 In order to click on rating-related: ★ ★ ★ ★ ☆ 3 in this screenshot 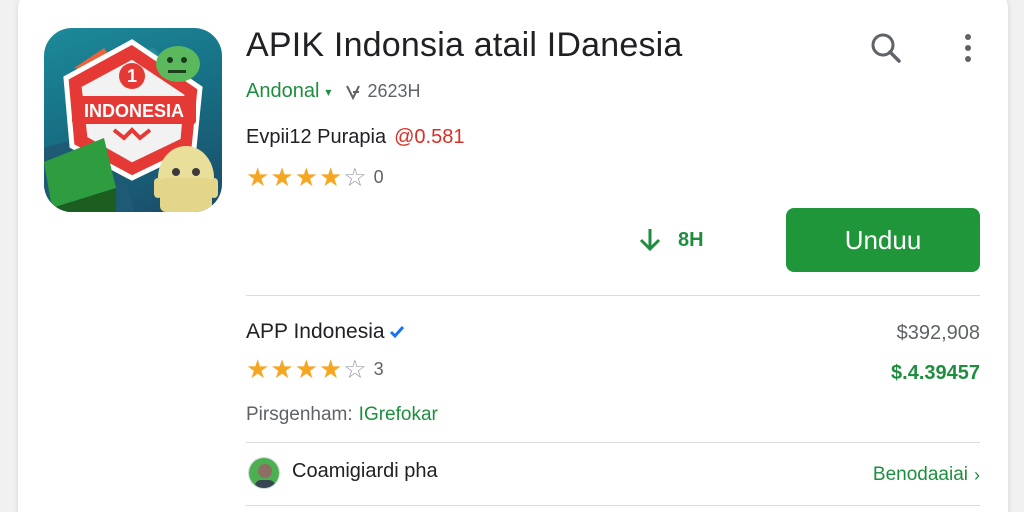, I will do `click(315, 369)`.